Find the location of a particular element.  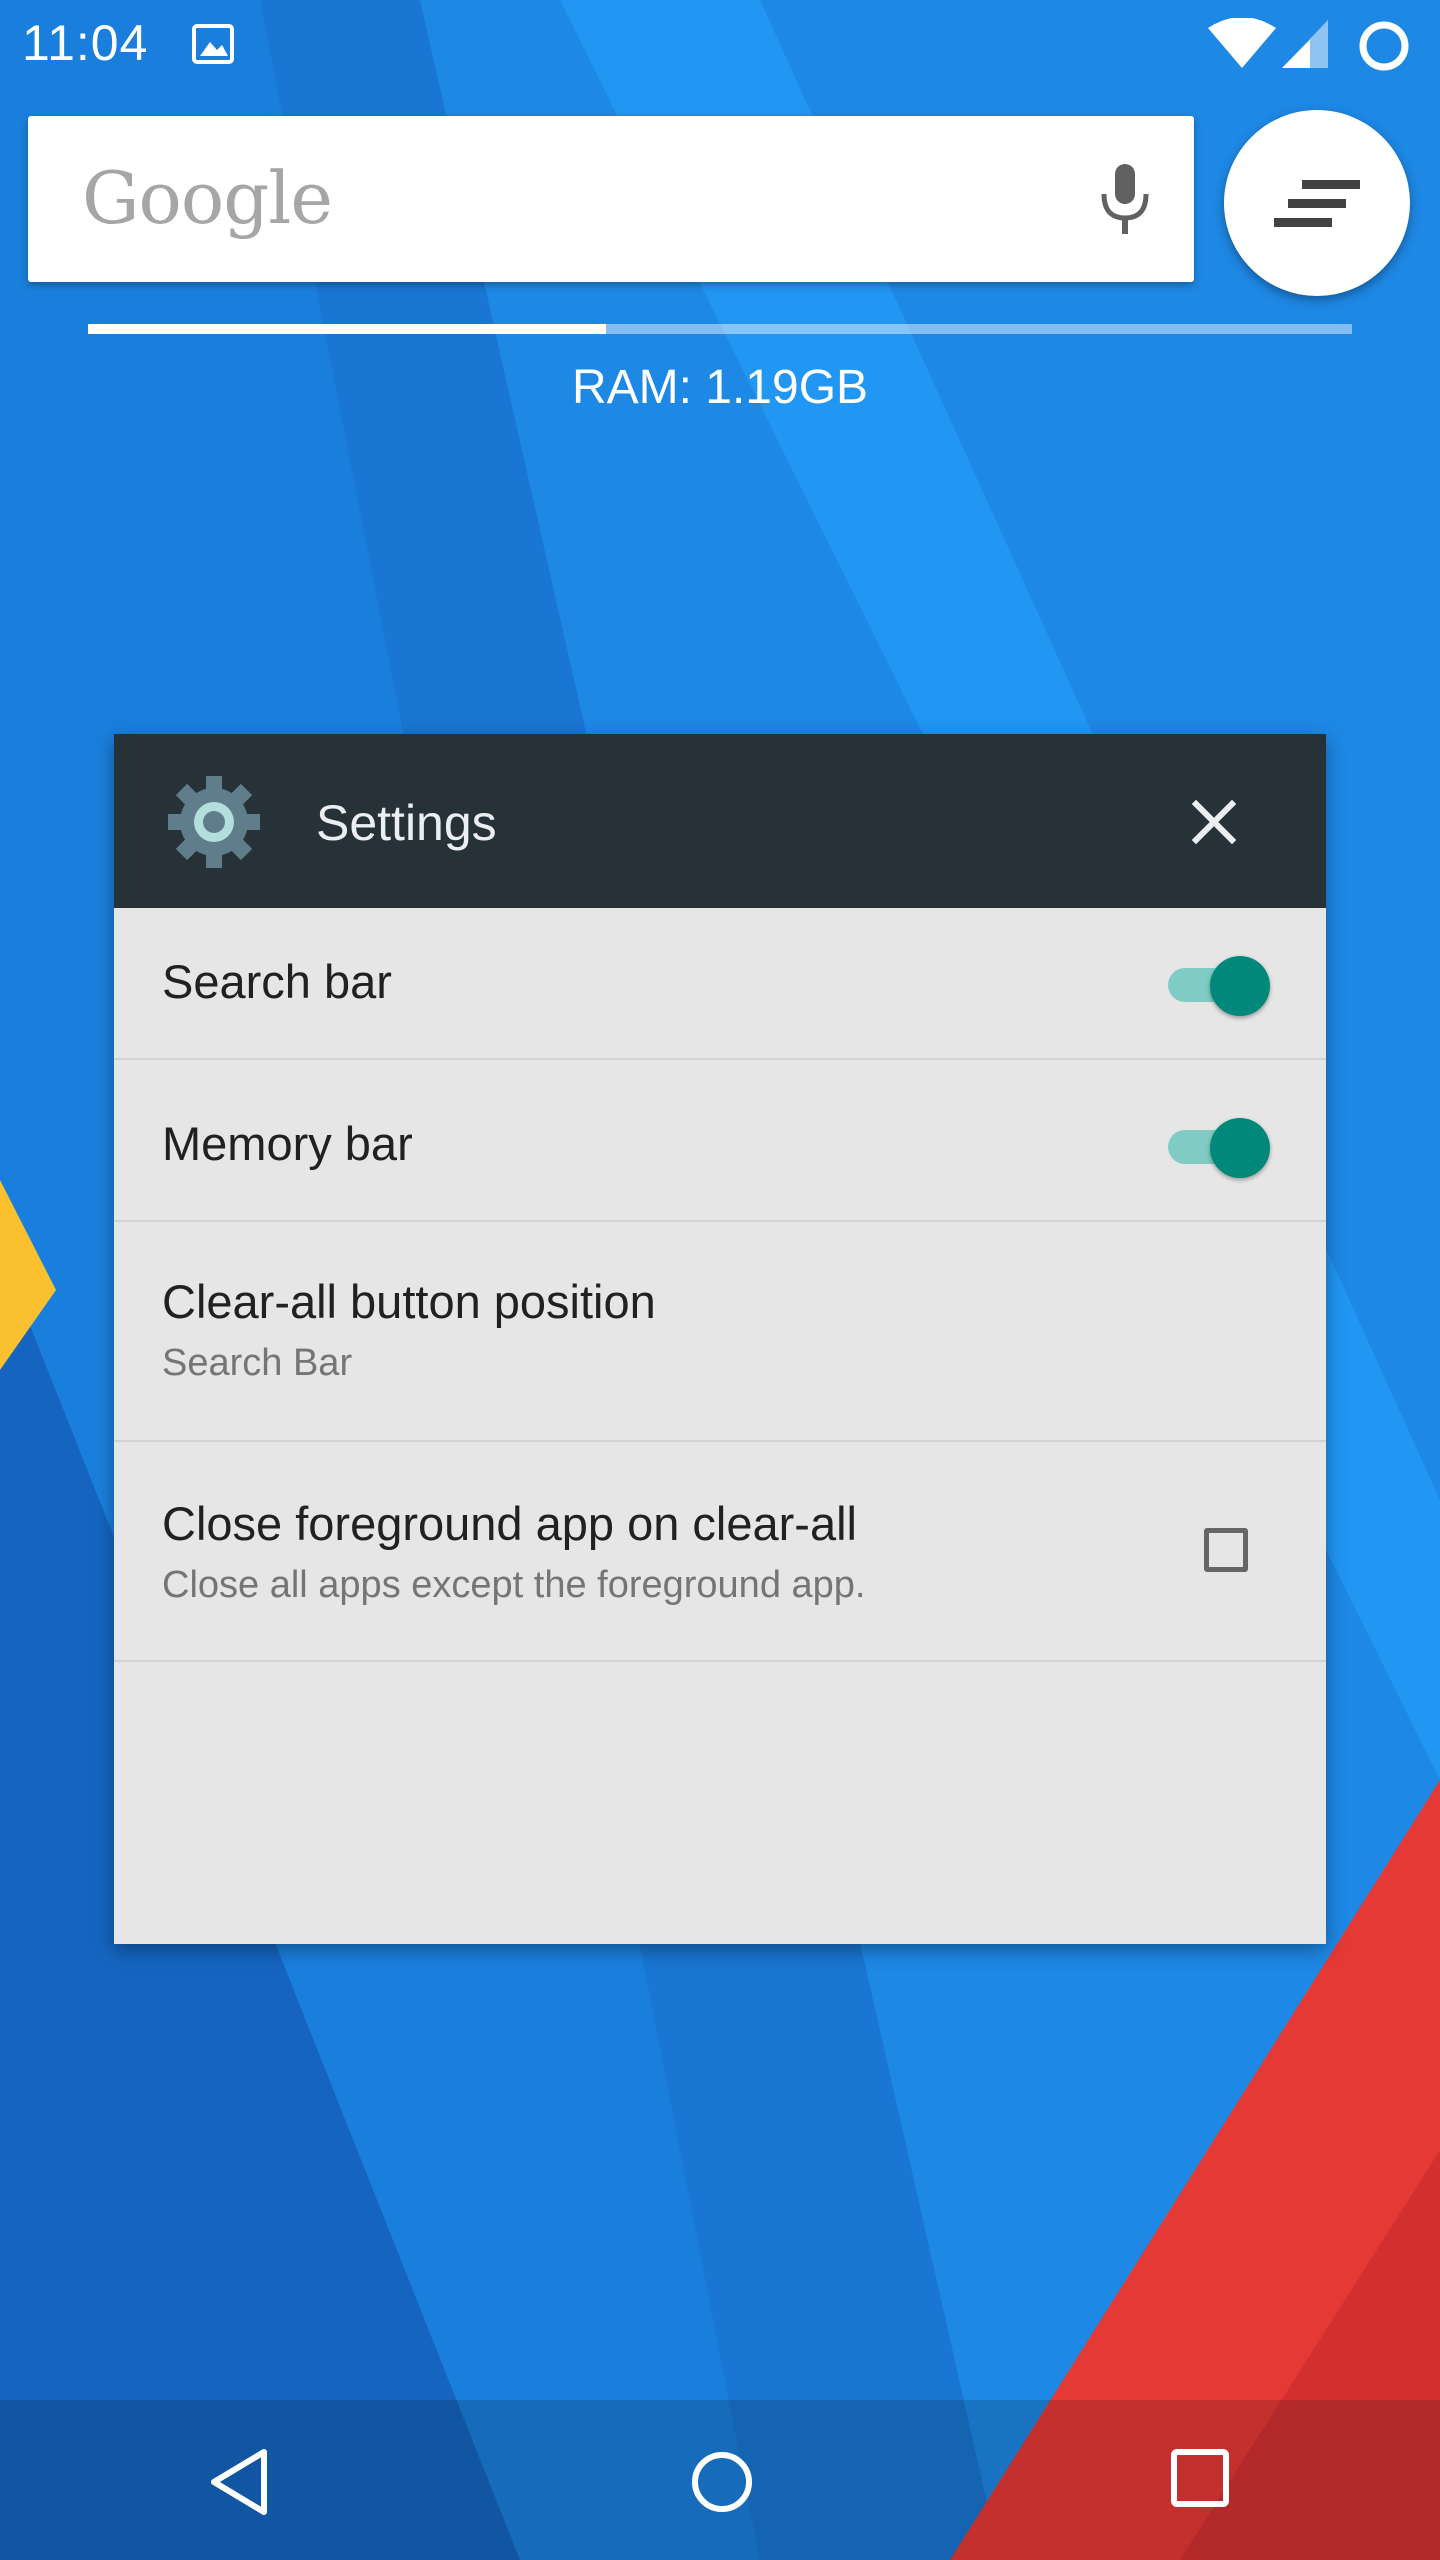

memory-bar-switch is located at coordinates (1217, 1145).